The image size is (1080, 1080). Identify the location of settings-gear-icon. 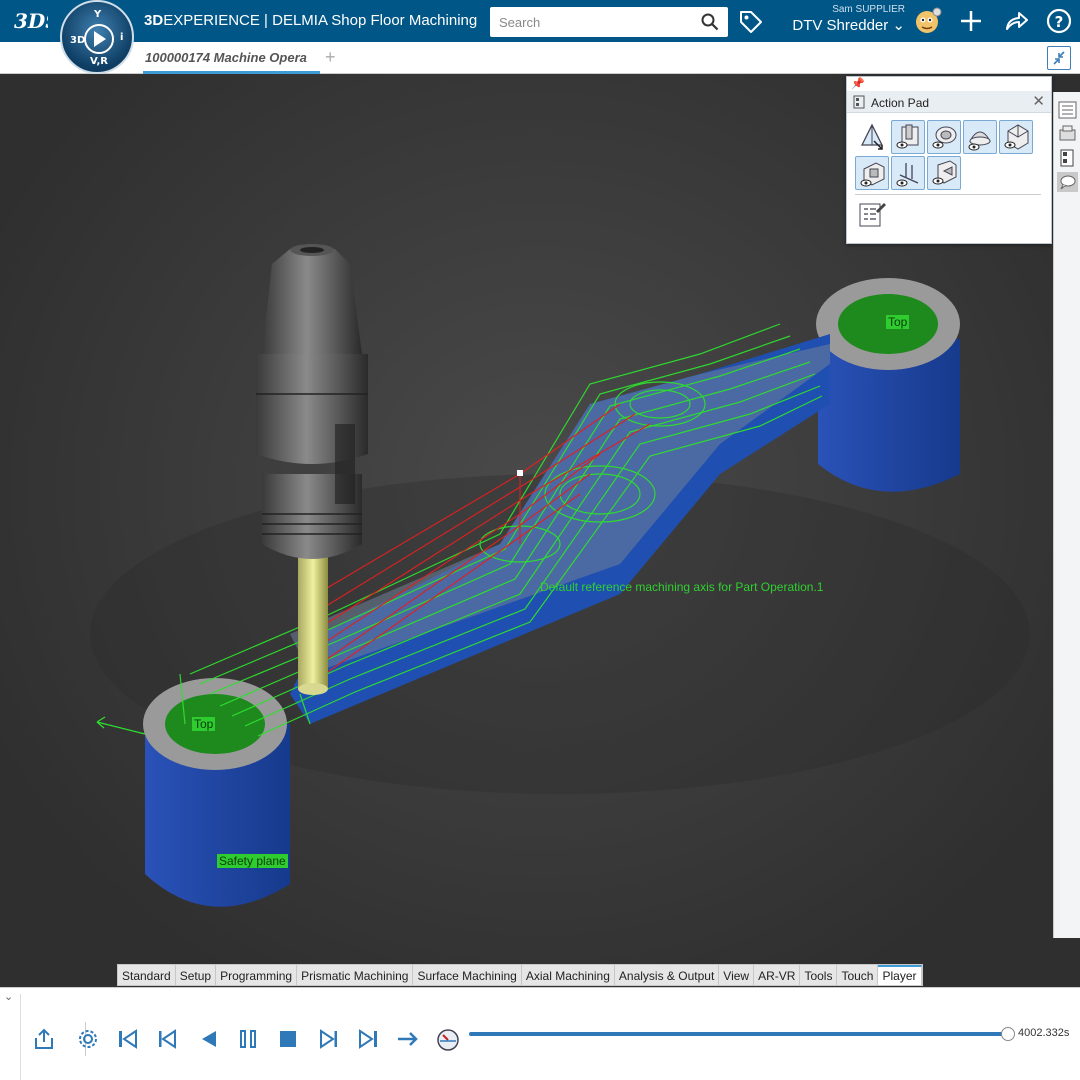
(88, 1039).